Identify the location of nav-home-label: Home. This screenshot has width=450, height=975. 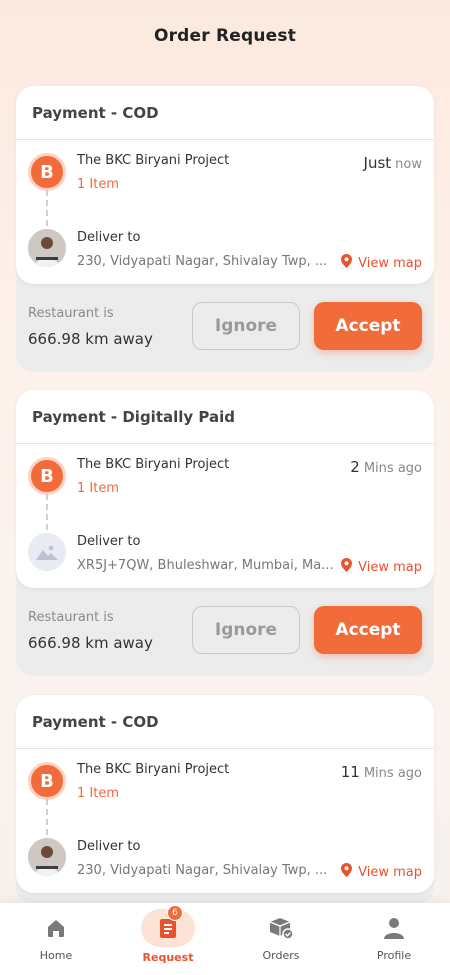
(56, 955).